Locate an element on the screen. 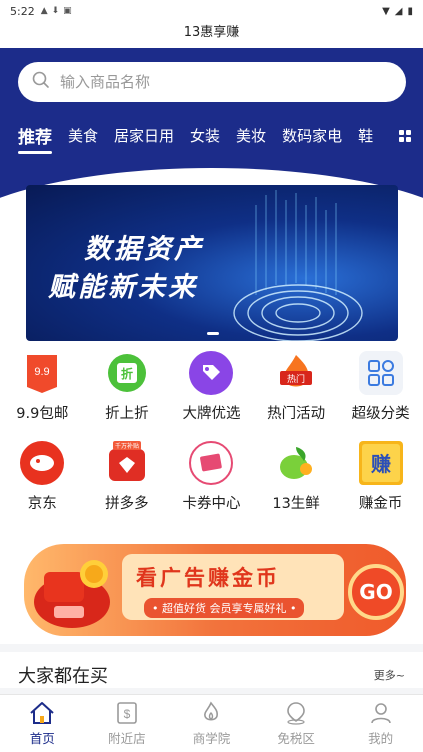  grid-item-brand: 大牌优选 is located at coordinates (211, 389).